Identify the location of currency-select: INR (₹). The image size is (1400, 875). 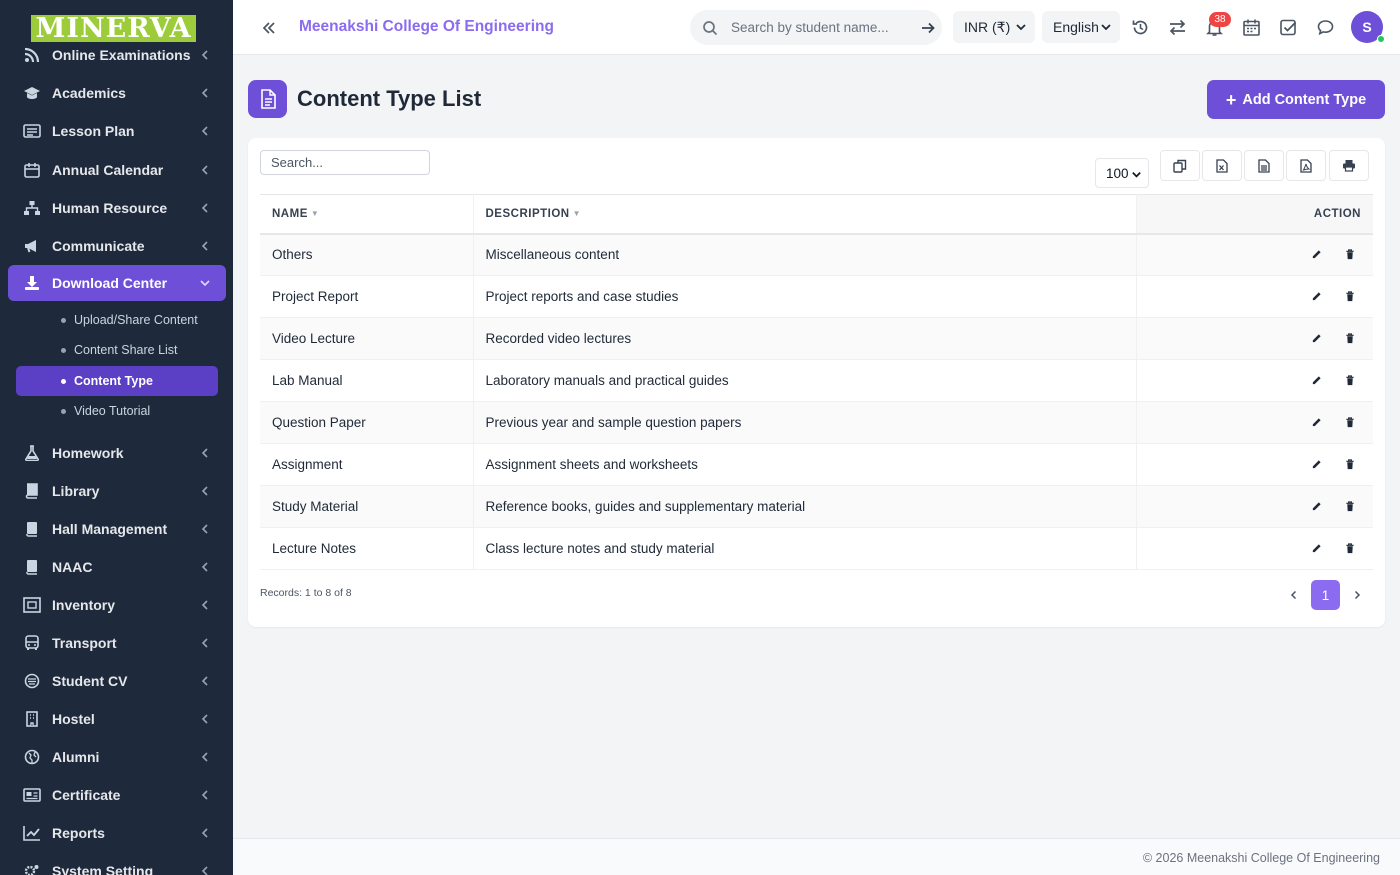
(994, 27).